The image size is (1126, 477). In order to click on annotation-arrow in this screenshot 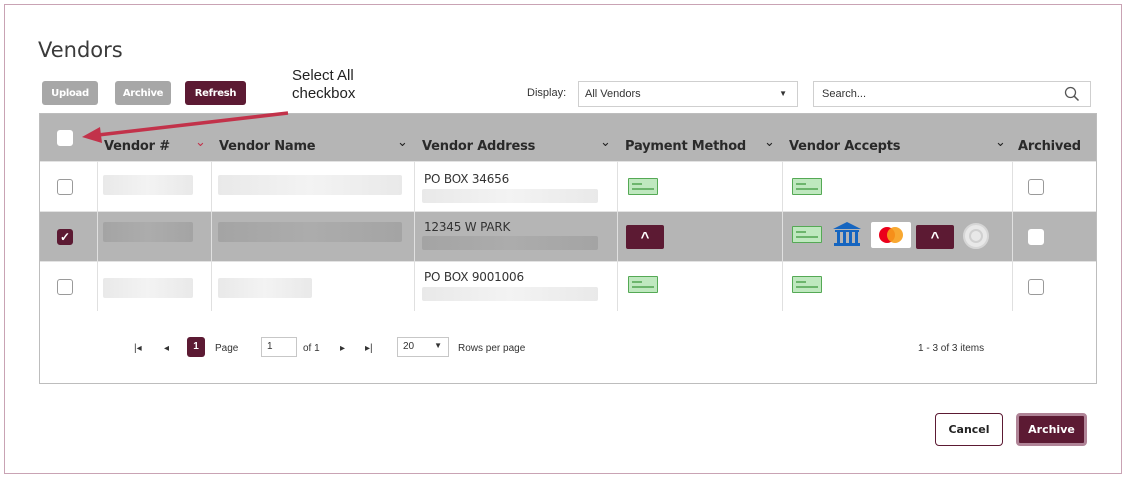, I will do `click(185, 127)`.